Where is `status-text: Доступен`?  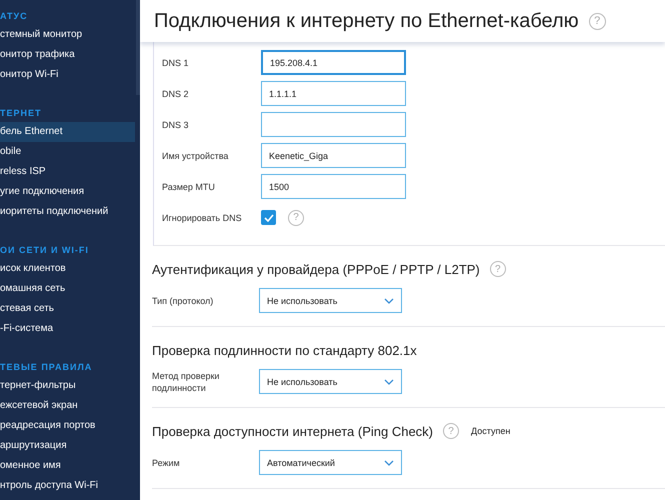
status-text: Доступен is located at coordinates (490, 431).